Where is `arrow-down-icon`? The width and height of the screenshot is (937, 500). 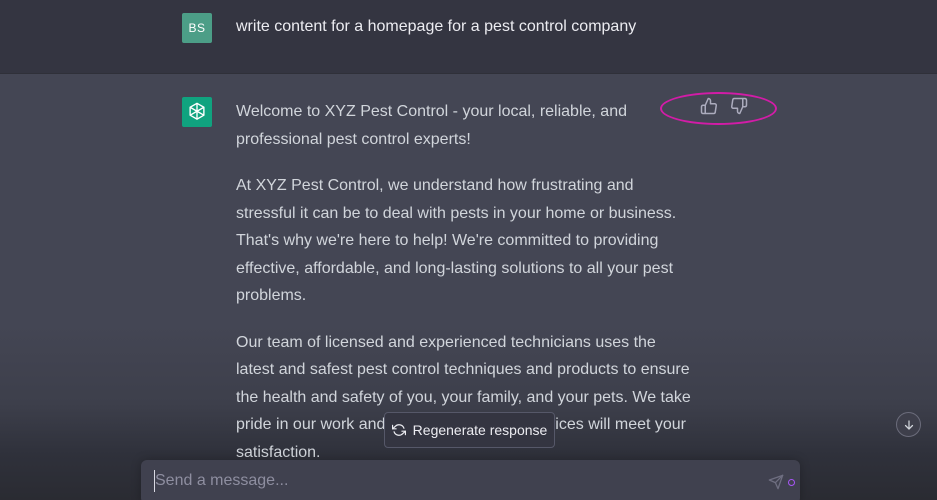 arrow-down-icon is located at coordinates (909, 425).